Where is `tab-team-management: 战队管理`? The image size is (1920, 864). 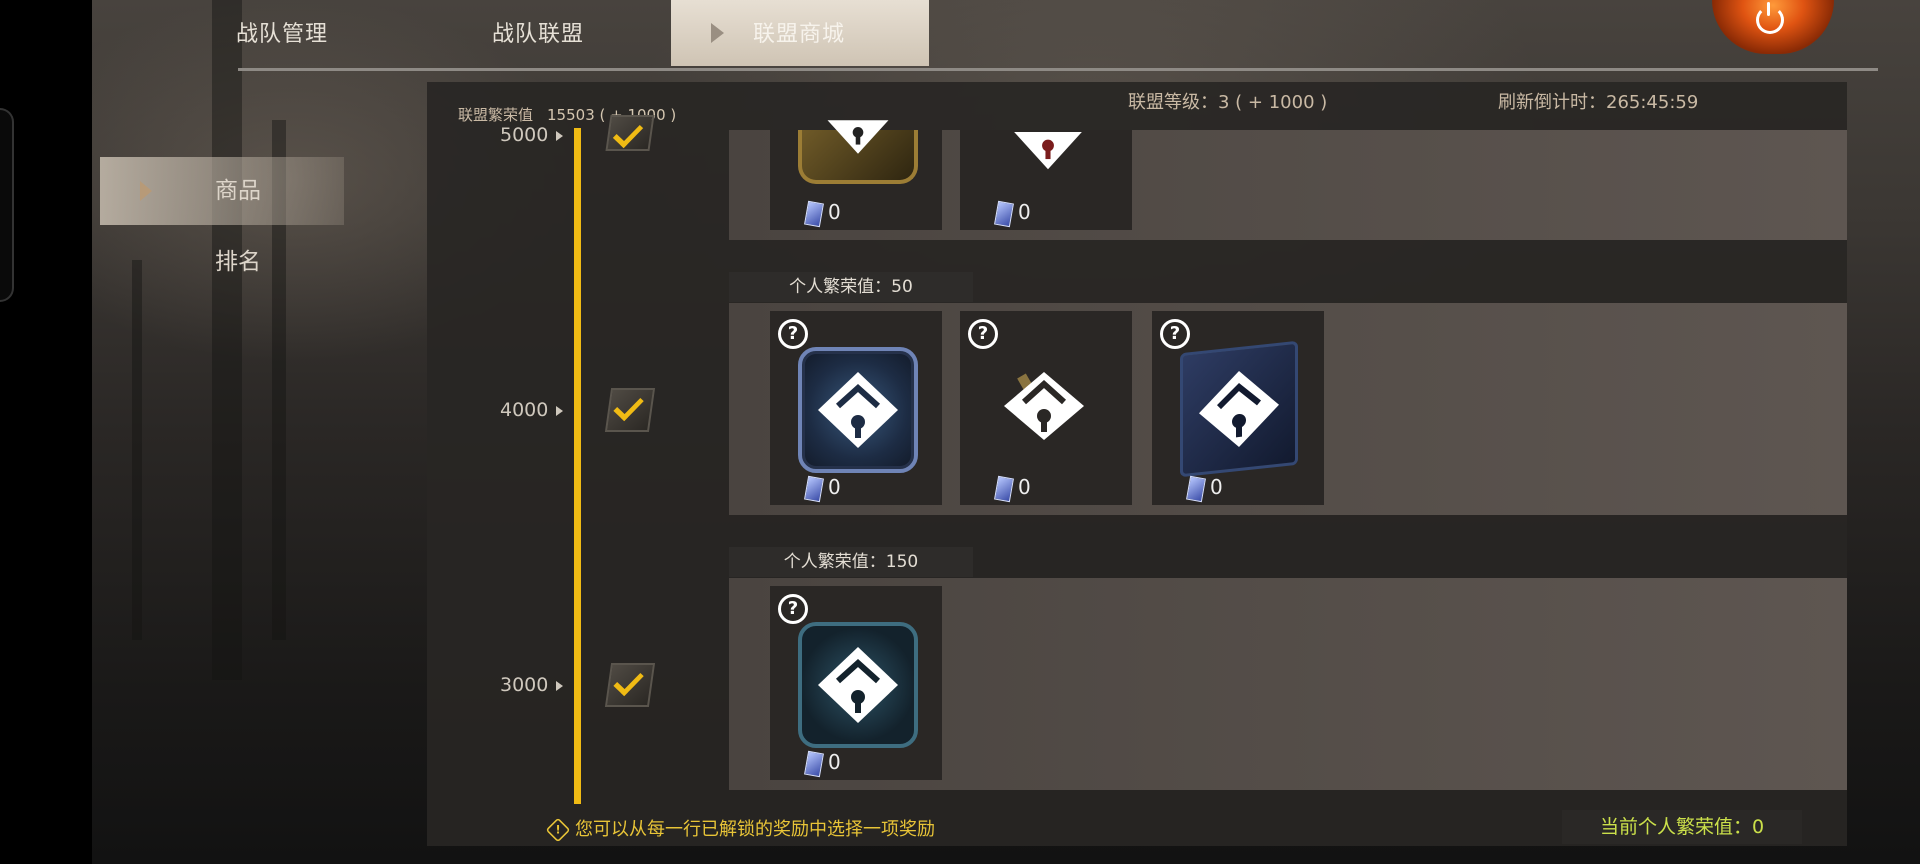 tab-team-management: 战队管理 is located at coordinates (311, 33).